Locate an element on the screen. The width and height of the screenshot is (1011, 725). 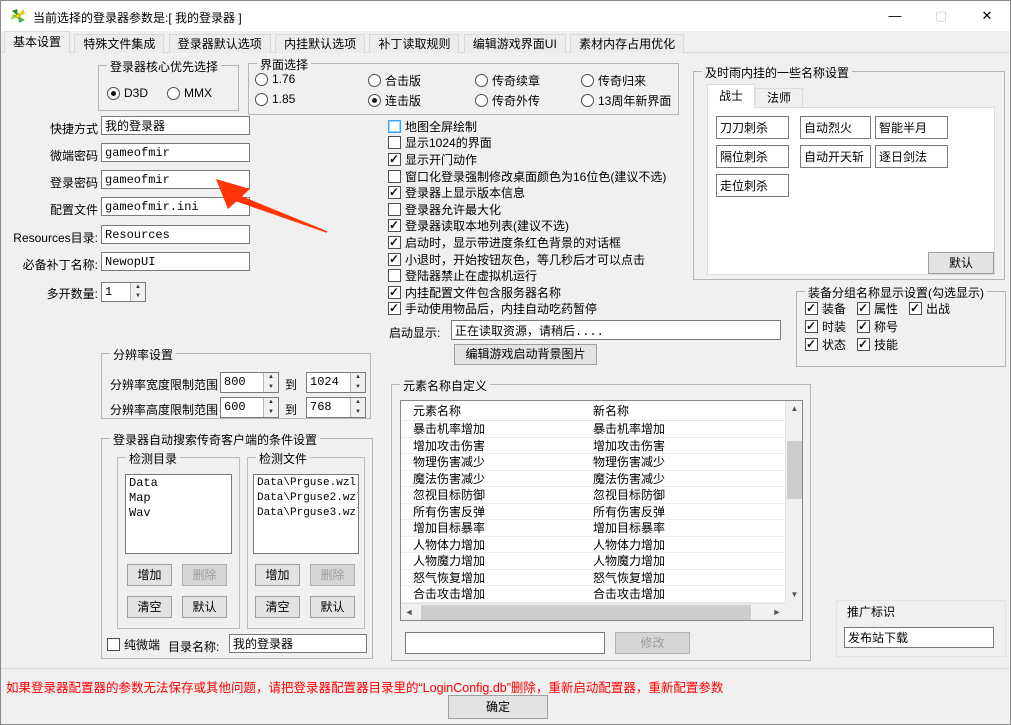
tab-special-files: 特殊文件集成 is located at coordinates (119, 43).